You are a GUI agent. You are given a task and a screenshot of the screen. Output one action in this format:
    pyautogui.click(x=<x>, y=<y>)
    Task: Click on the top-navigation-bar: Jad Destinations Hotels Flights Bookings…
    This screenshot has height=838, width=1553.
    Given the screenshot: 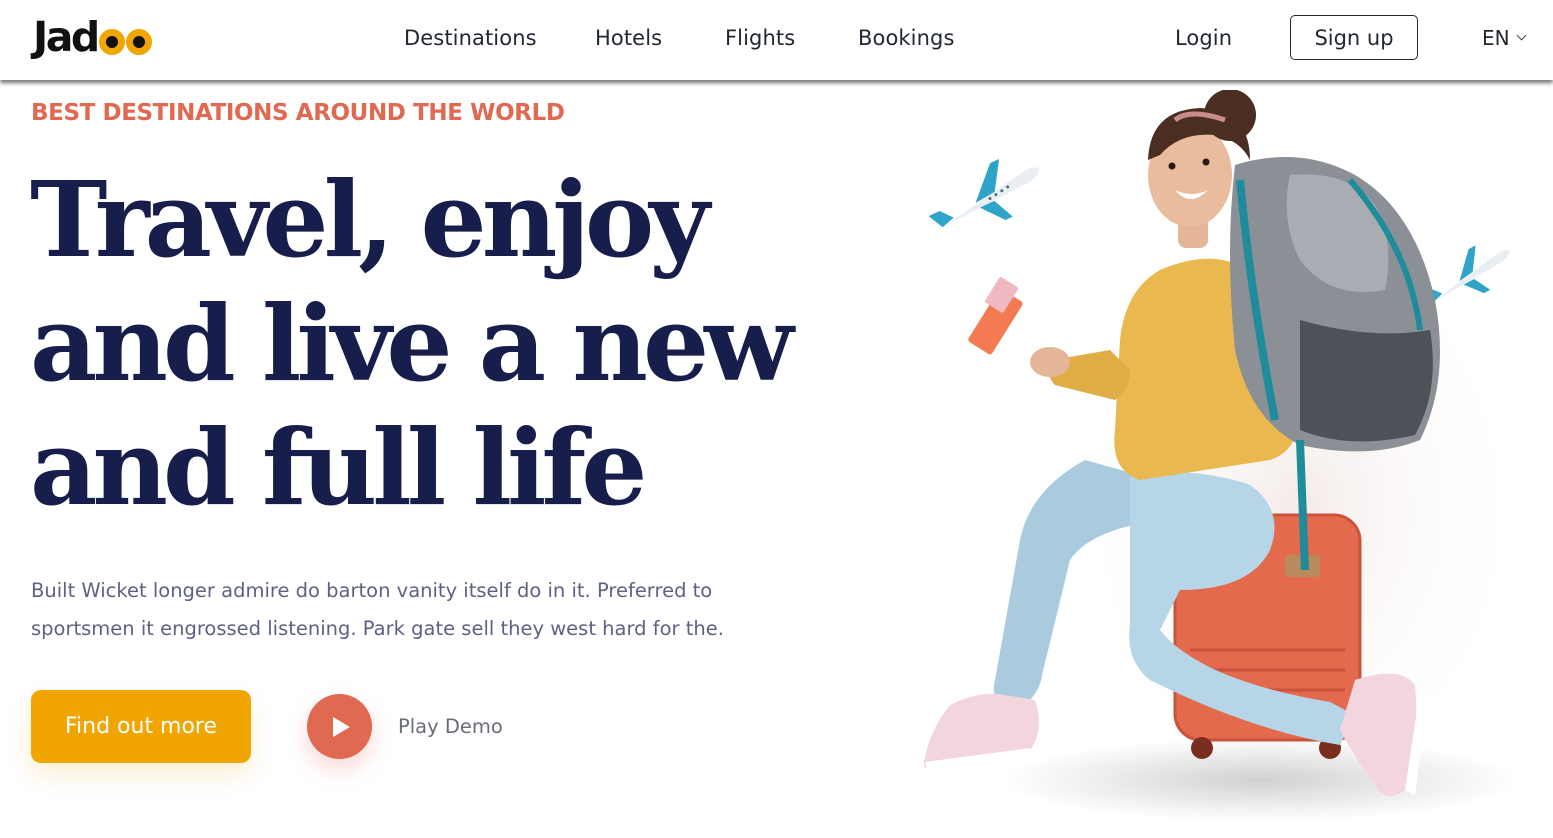 What is the action you would take?
    pyautogui.click(x=776, y=40)
    